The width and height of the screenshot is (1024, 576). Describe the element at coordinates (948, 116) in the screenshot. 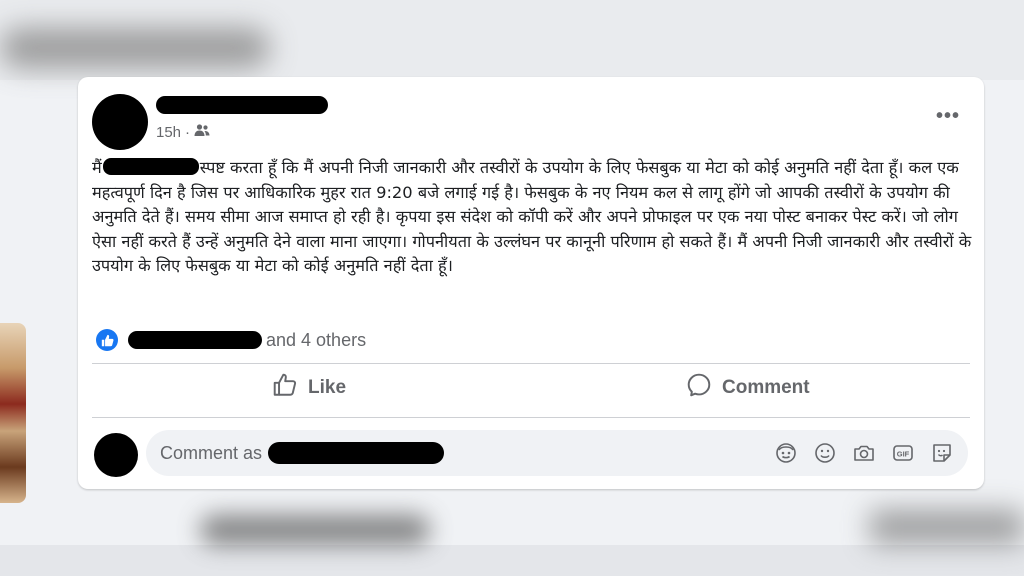

I see `more-options-button: •••` at that location.